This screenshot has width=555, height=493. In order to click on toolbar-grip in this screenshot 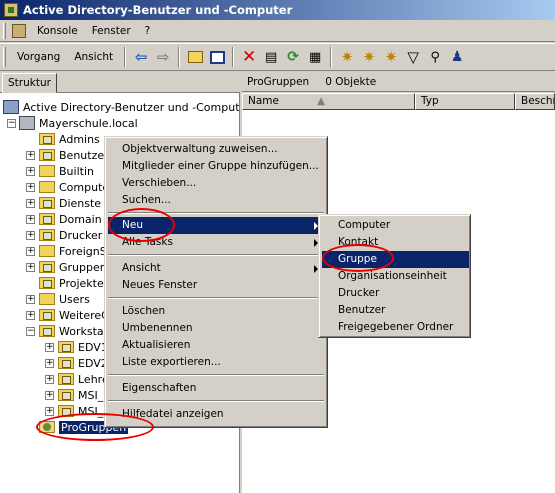, I will do `click(4, 57)`.